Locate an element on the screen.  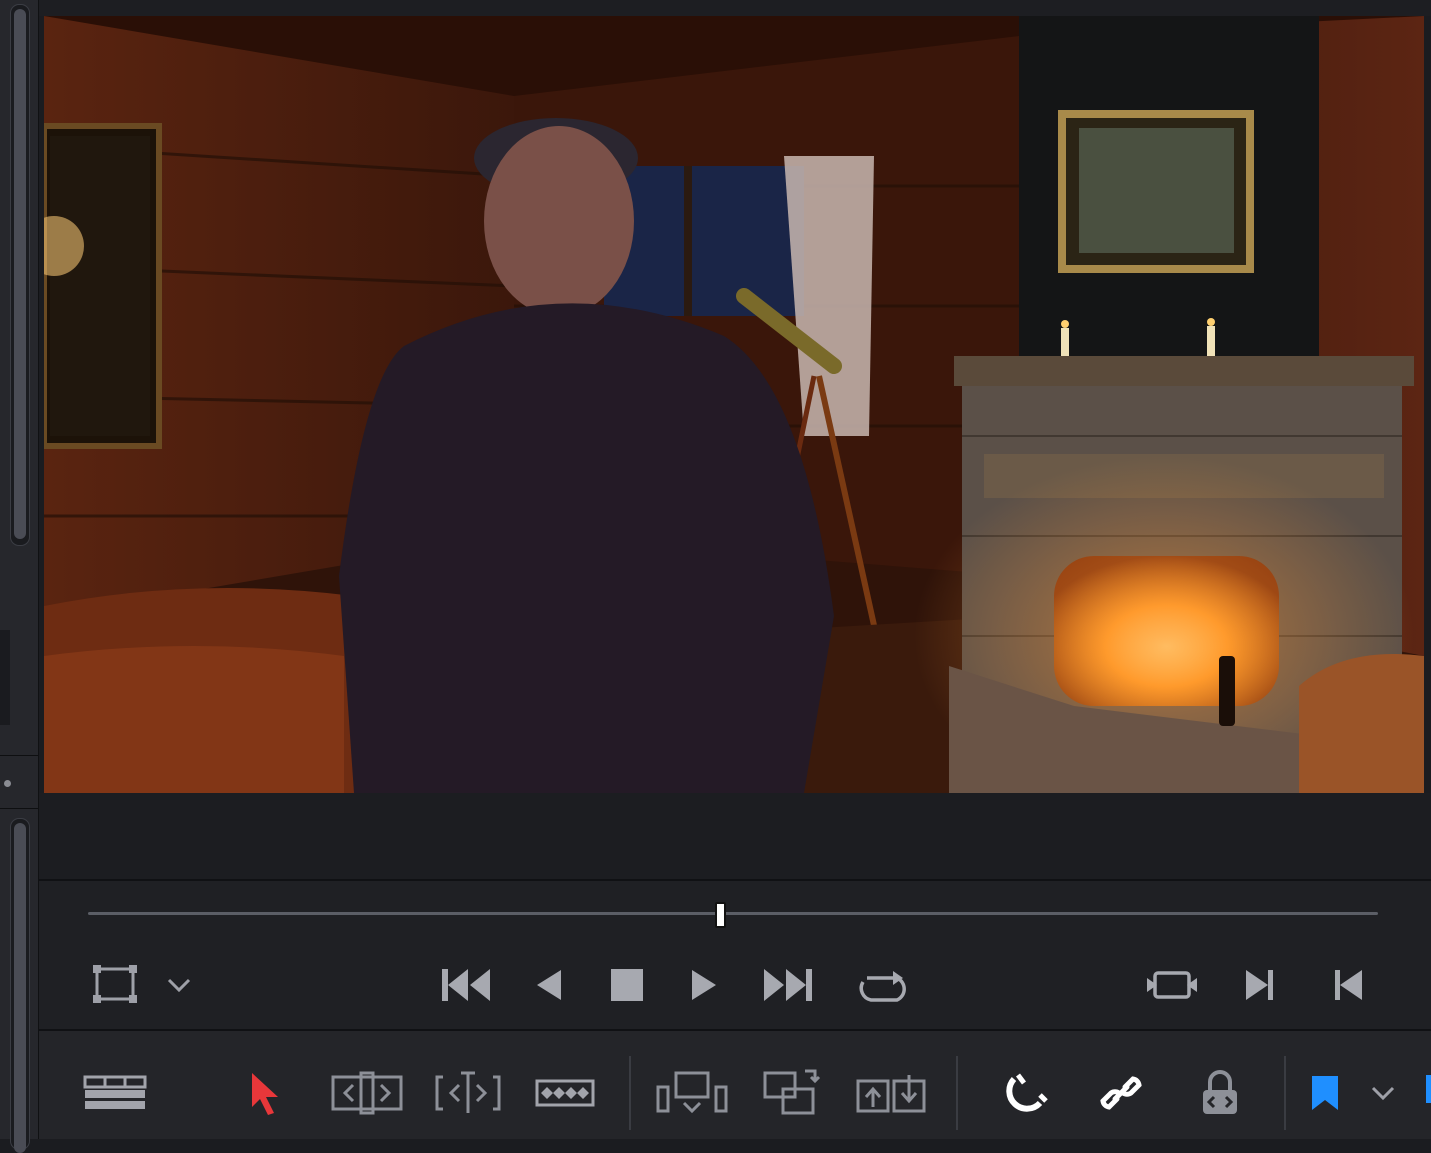
lower-scrollbar is located at coordinates (20, 985).